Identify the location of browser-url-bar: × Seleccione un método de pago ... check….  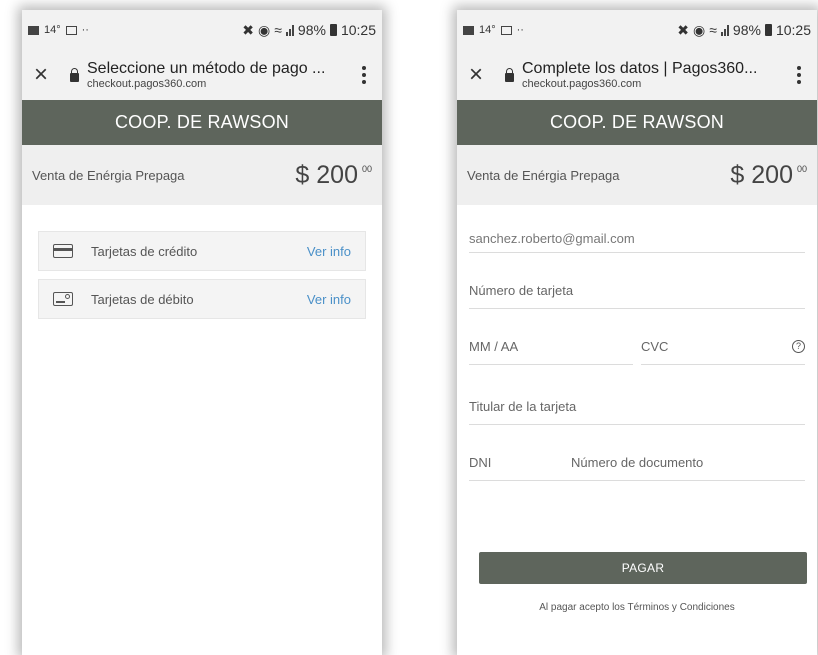
(202, 75).